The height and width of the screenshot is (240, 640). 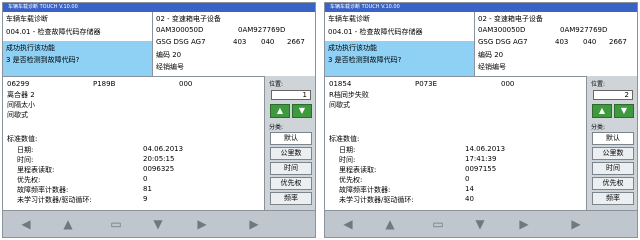 What do you see at coordinates (481, 159) in the screenshot?
I see `value-reading: 17:41:39` at bounding box center [481, 159].